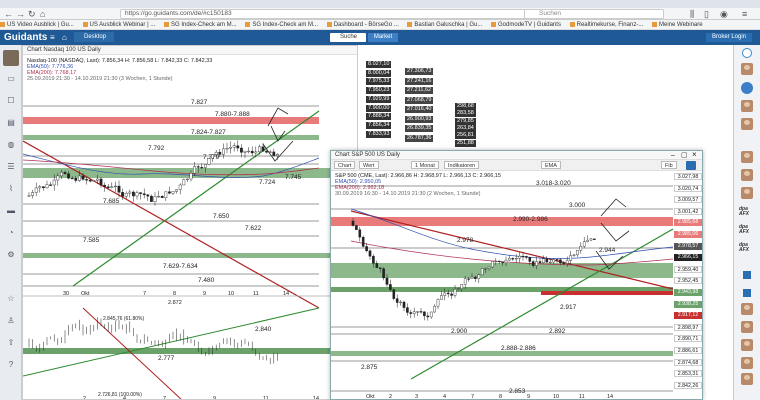  Describe the element at coordinates (11, 58) in the screenshot. I see `user-avatar` at that location.